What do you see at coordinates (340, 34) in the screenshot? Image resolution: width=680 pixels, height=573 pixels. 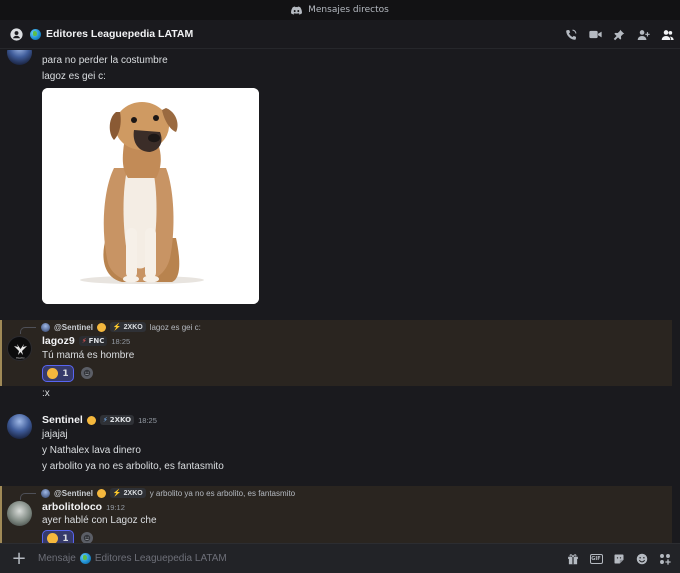 I see `channel-header: Editores Leaguepedia LATAM` at bounding box center [340, 34].